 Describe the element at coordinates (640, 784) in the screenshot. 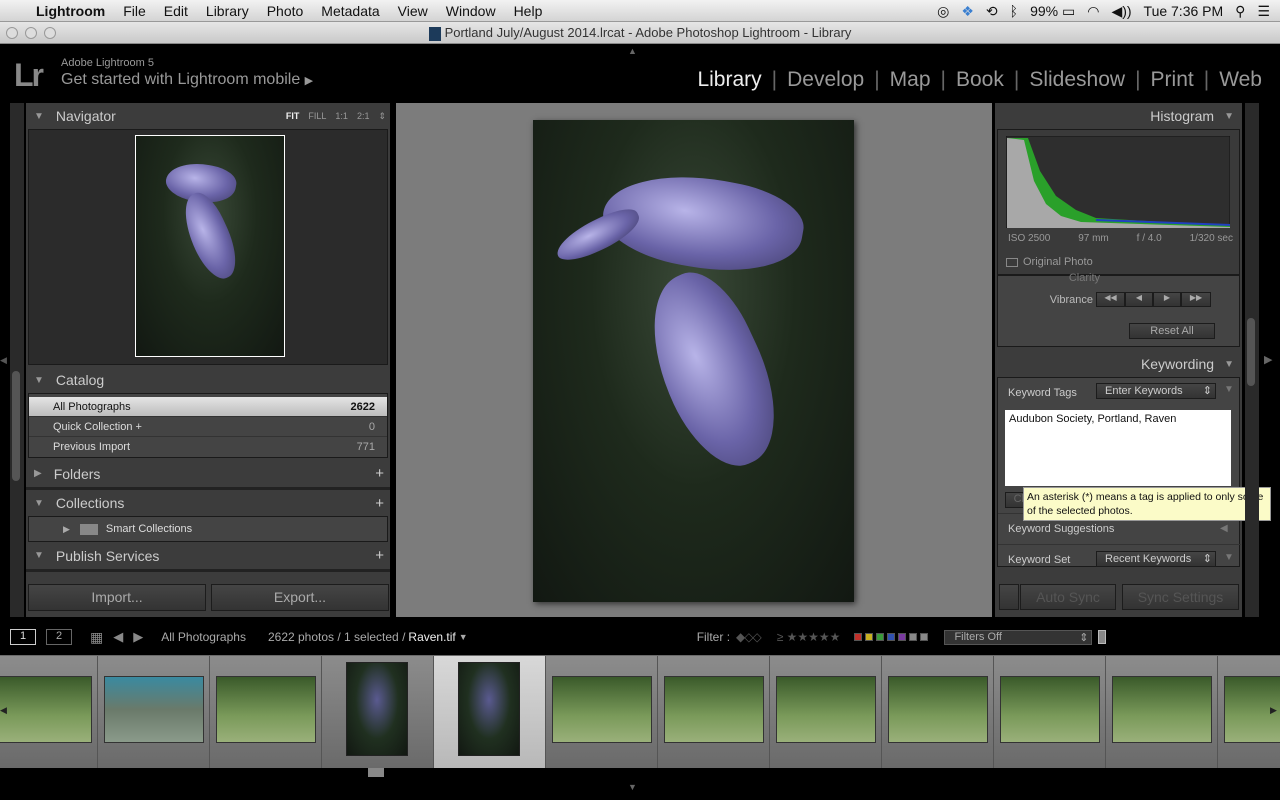

I see `filmstrip-scroll-track: ▼` at that location.